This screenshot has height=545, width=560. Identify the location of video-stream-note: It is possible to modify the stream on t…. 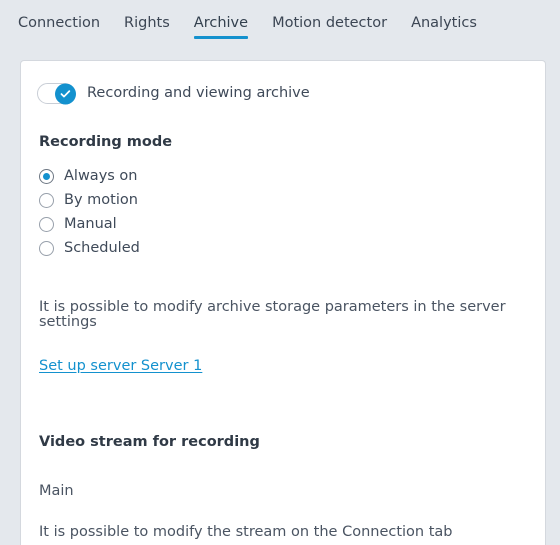
(246, 531).